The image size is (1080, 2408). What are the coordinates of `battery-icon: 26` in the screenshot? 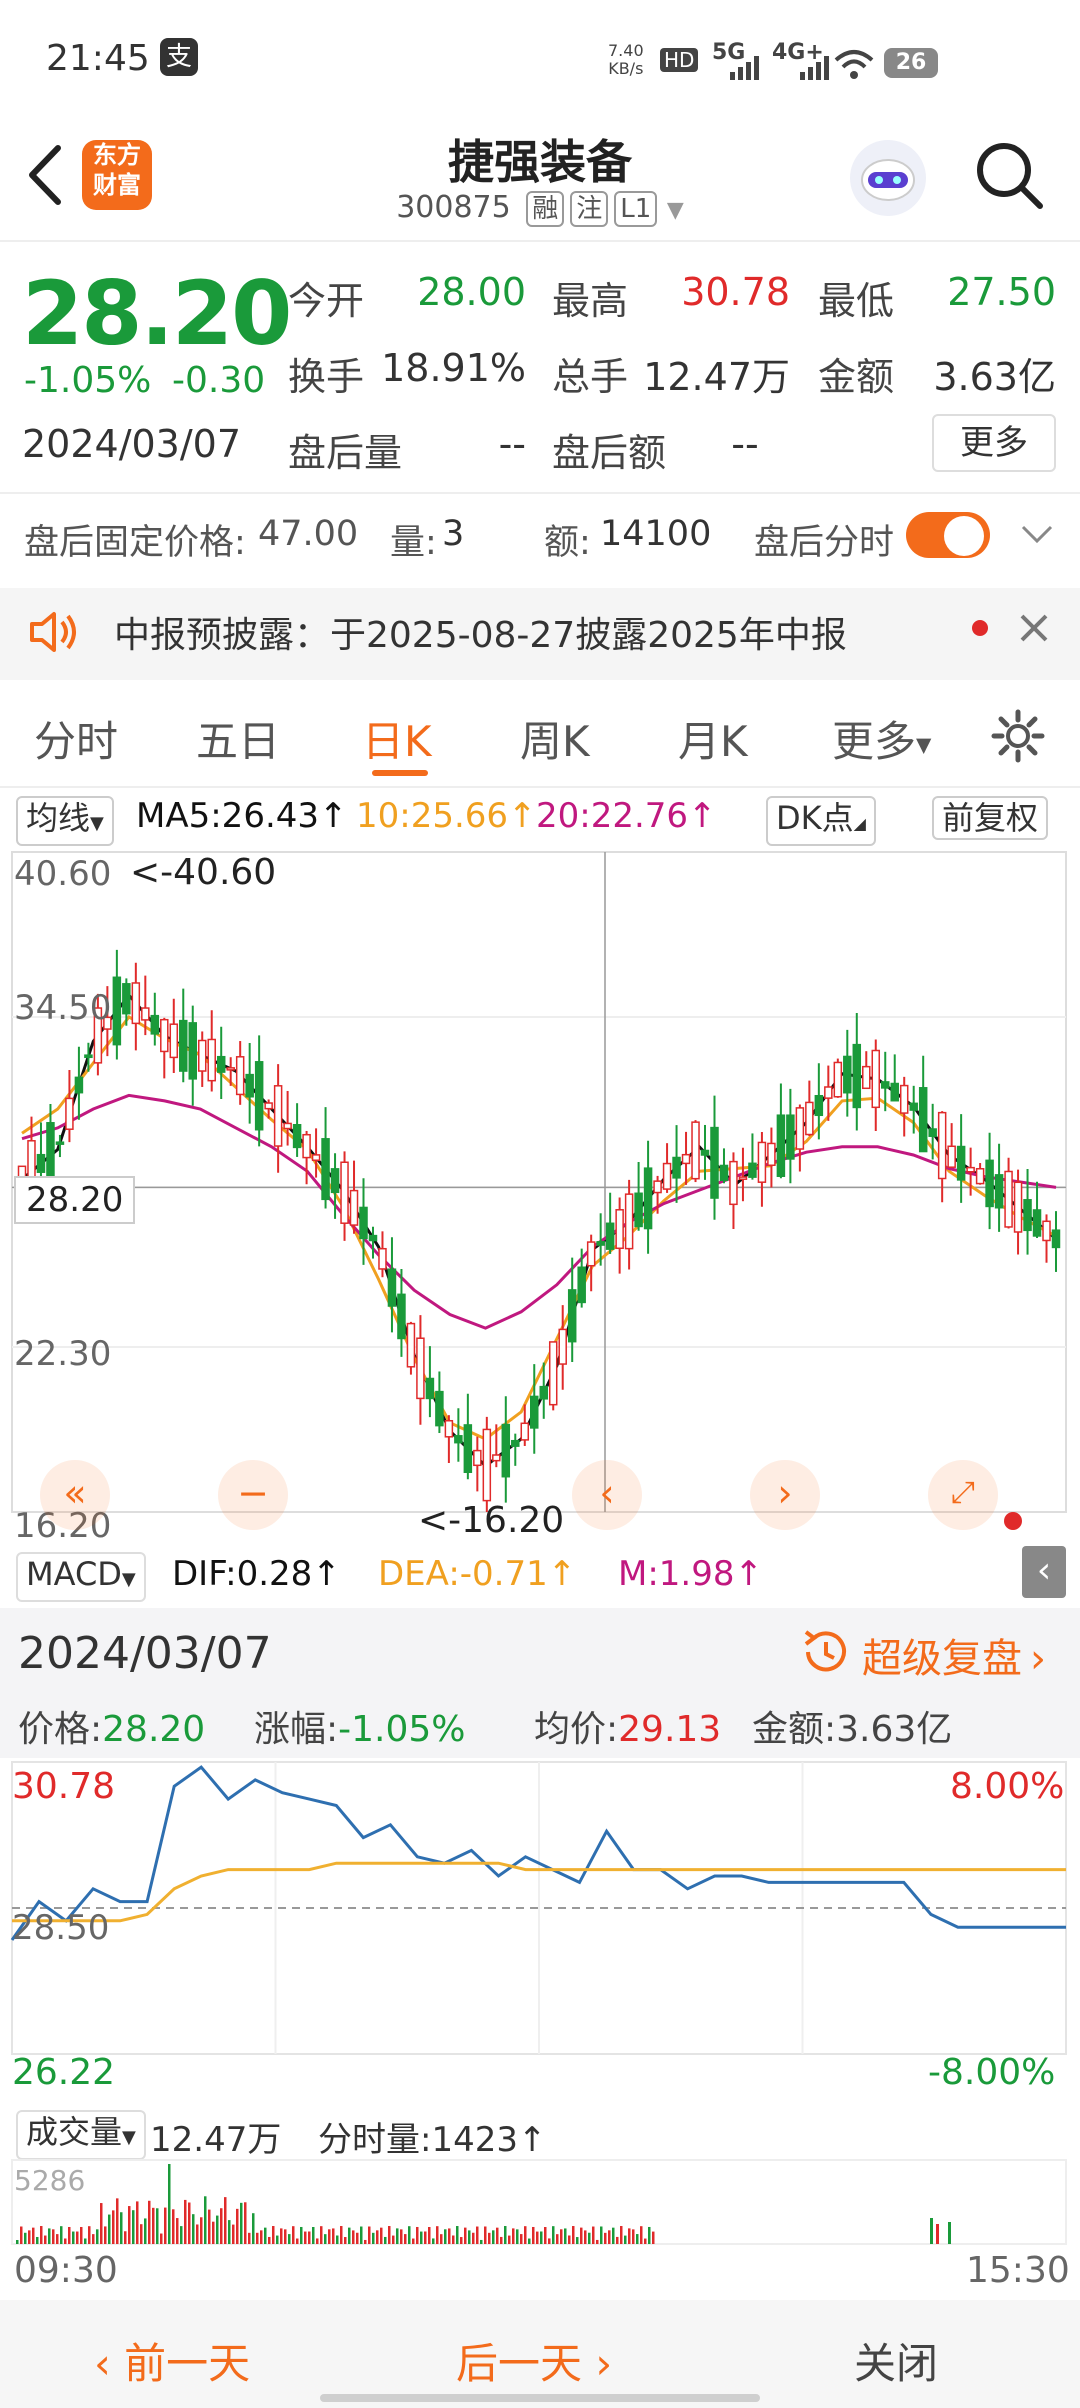 It's located at (911, 63).